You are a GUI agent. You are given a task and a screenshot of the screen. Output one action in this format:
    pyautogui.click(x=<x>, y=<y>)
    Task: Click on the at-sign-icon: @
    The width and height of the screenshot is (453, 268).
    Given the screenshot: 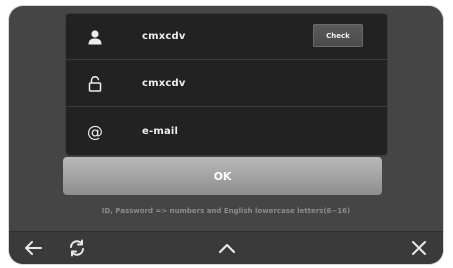 What is the action you would take?
    pyautogui.click(x=95, y=131)
    